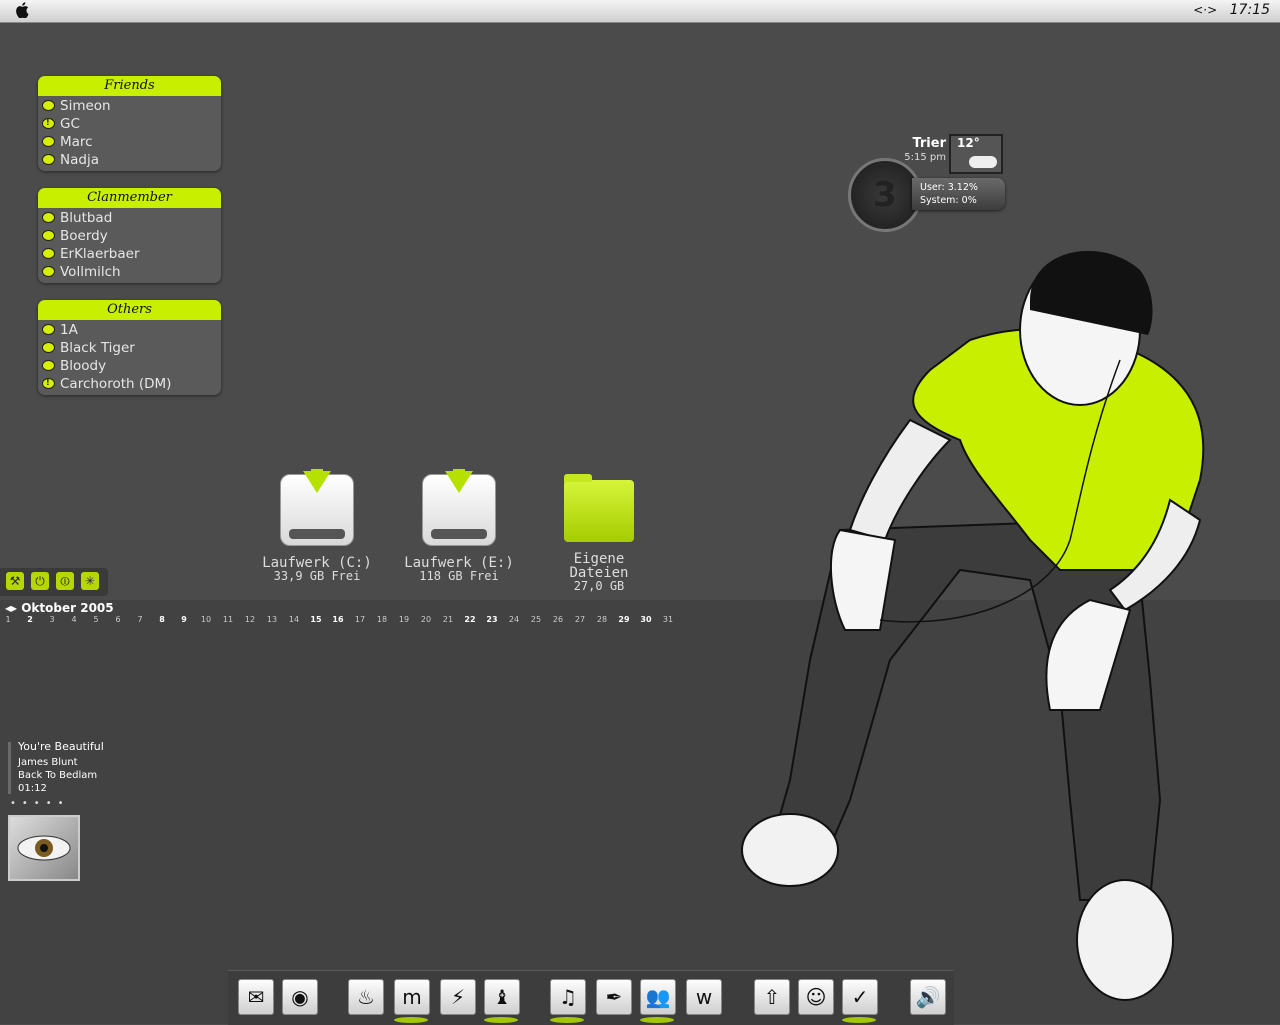  I want to click on calendar-day: 2, so click(30, 619).